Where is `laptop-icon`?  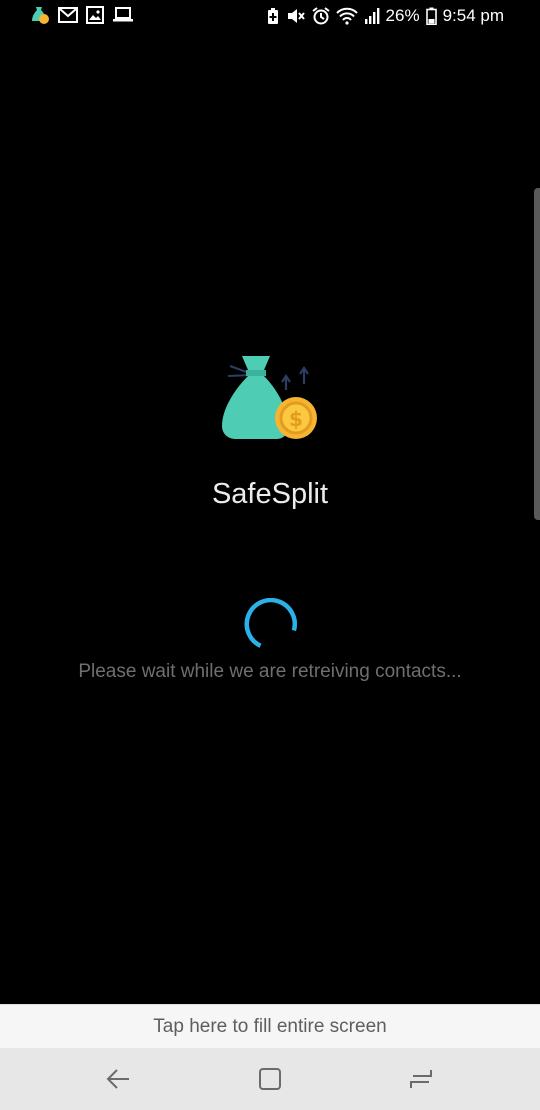 laptop-icon is located at coordinates (123, 15).